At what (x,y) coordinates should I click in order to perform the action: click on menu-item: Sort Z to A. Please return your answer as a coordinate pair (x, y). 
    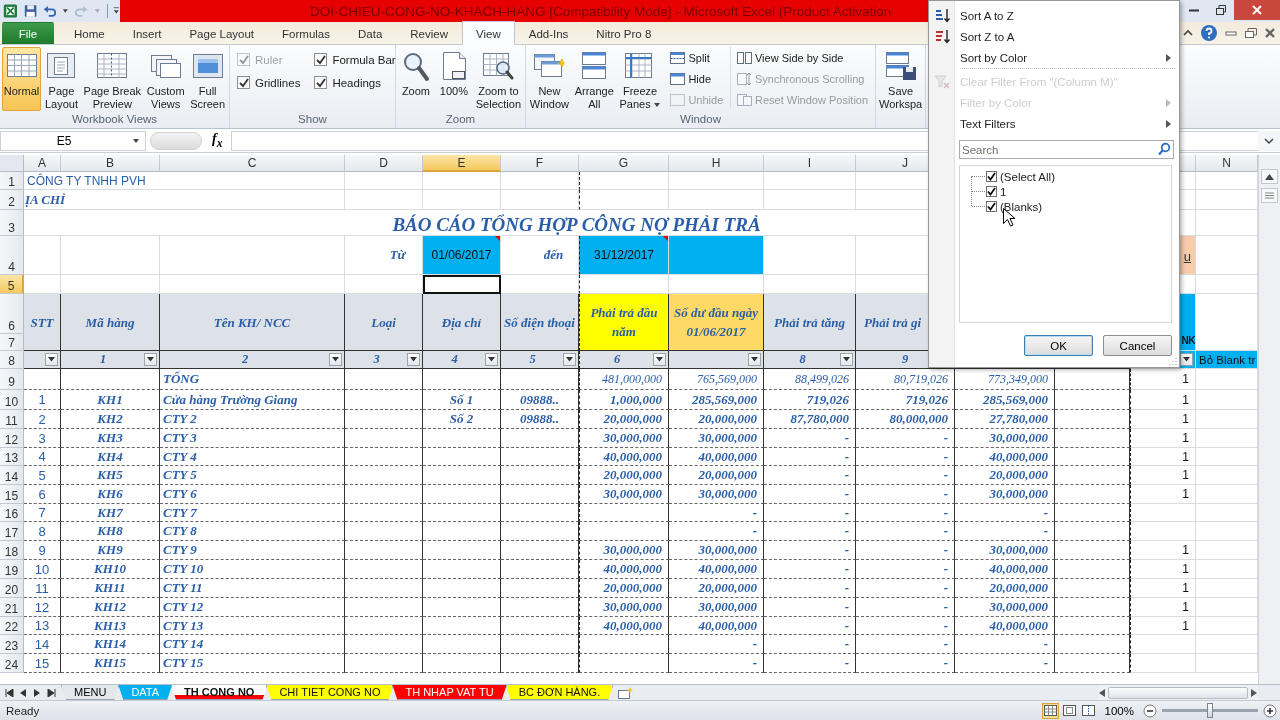
    Looking at the image, I should click on (984, 36).